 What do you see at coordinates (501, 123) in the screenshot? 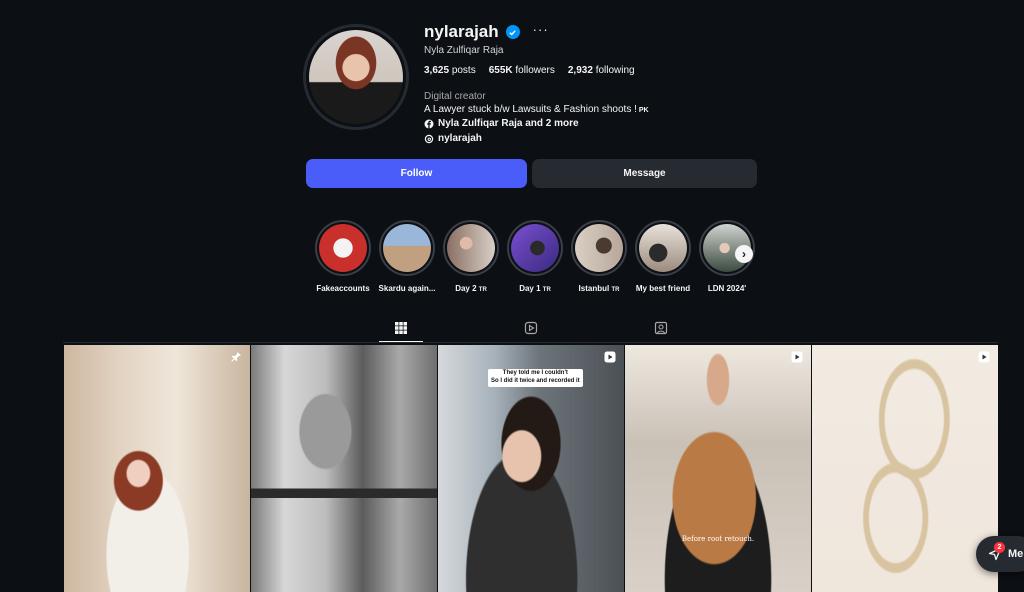
I see `facebook-link: Nyla Zulfiqar Raja and 2 more` at bounding box center [501, 123].